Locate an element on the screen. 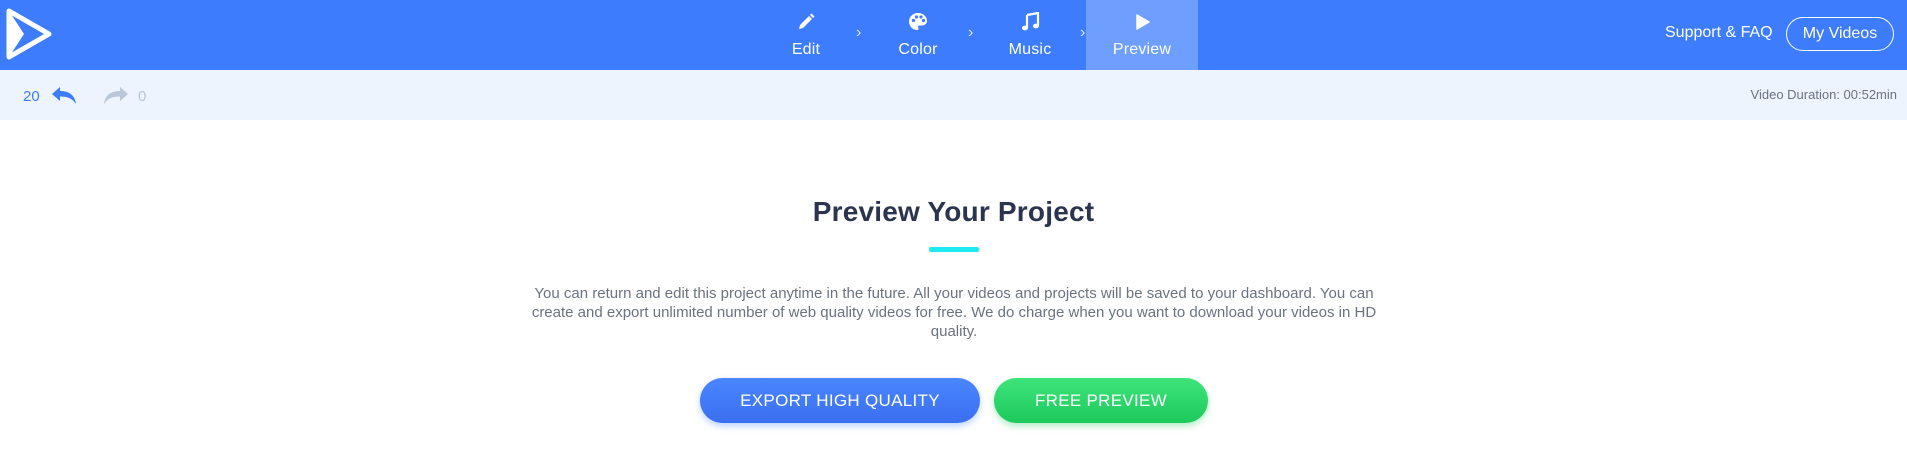  pencil-icon is located at coordinates (806, 22).